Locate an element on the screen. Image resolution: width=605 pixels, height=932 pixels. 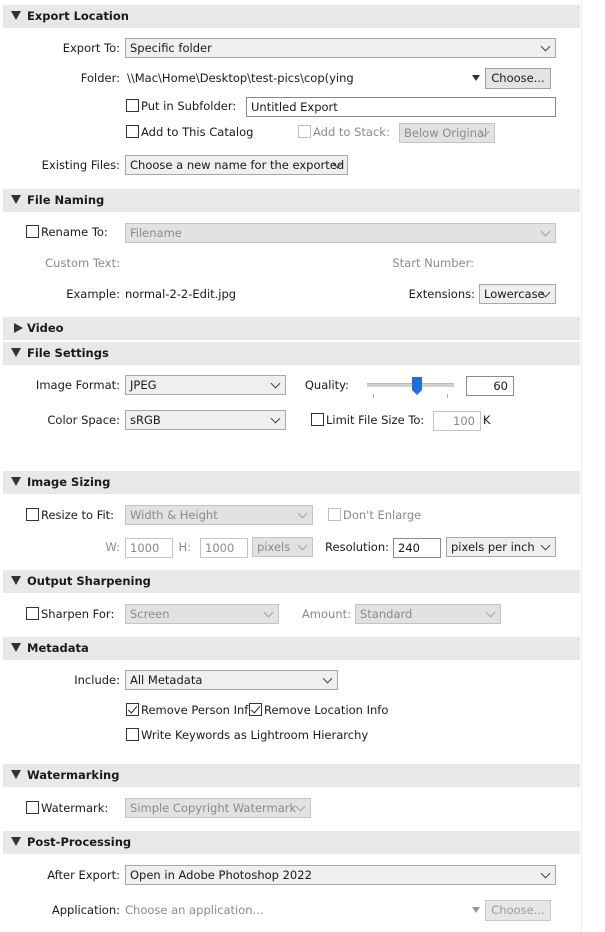
color-space-label: Color Space: is located at coordinates (83, 420).